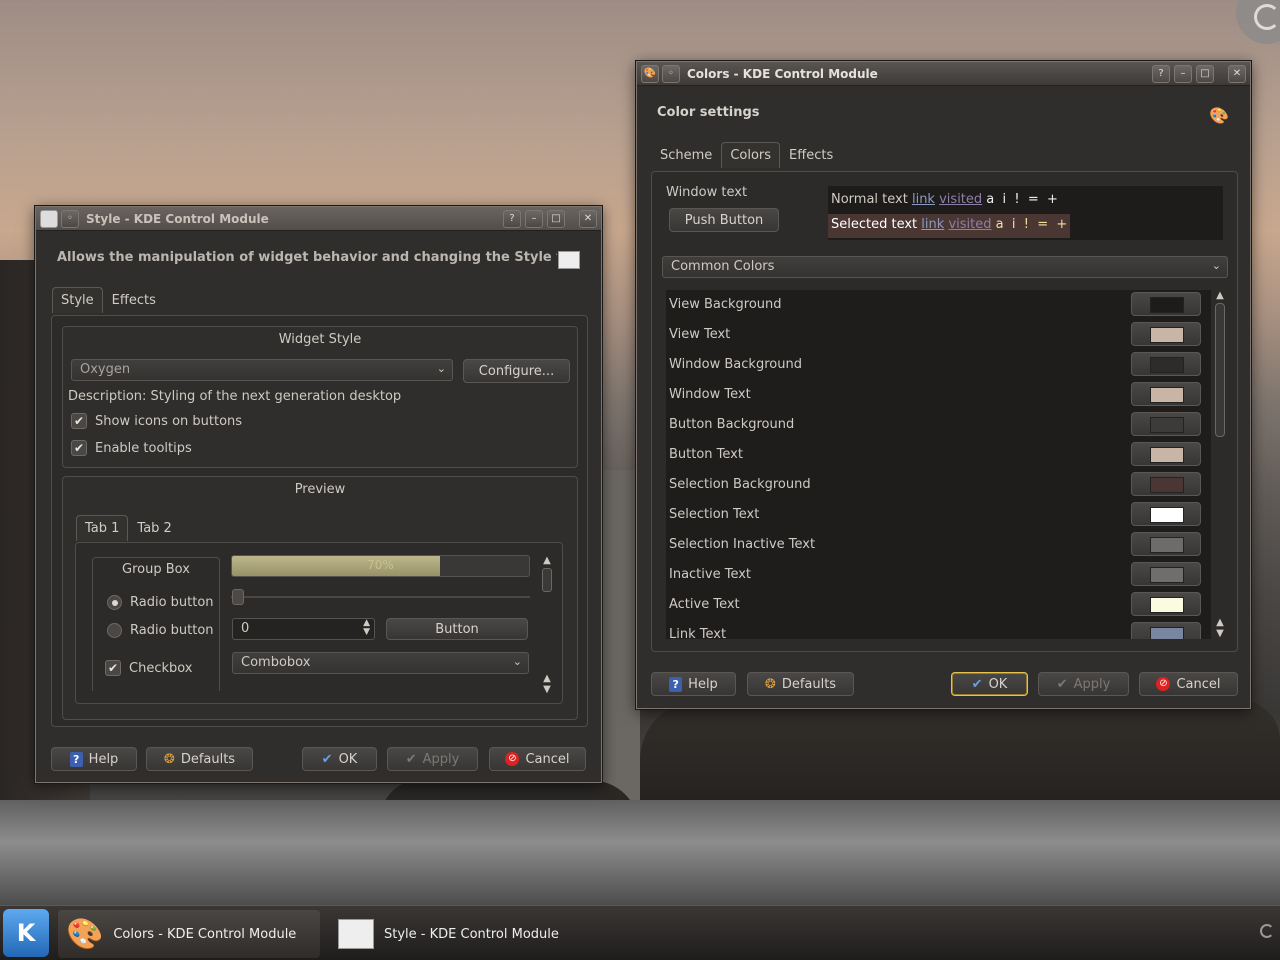 This screenshot has width=1280, height=960. Describe the element at coordinates (1163, 684) in the screenshot. I see `cancel-icon: ⊘` at that location.